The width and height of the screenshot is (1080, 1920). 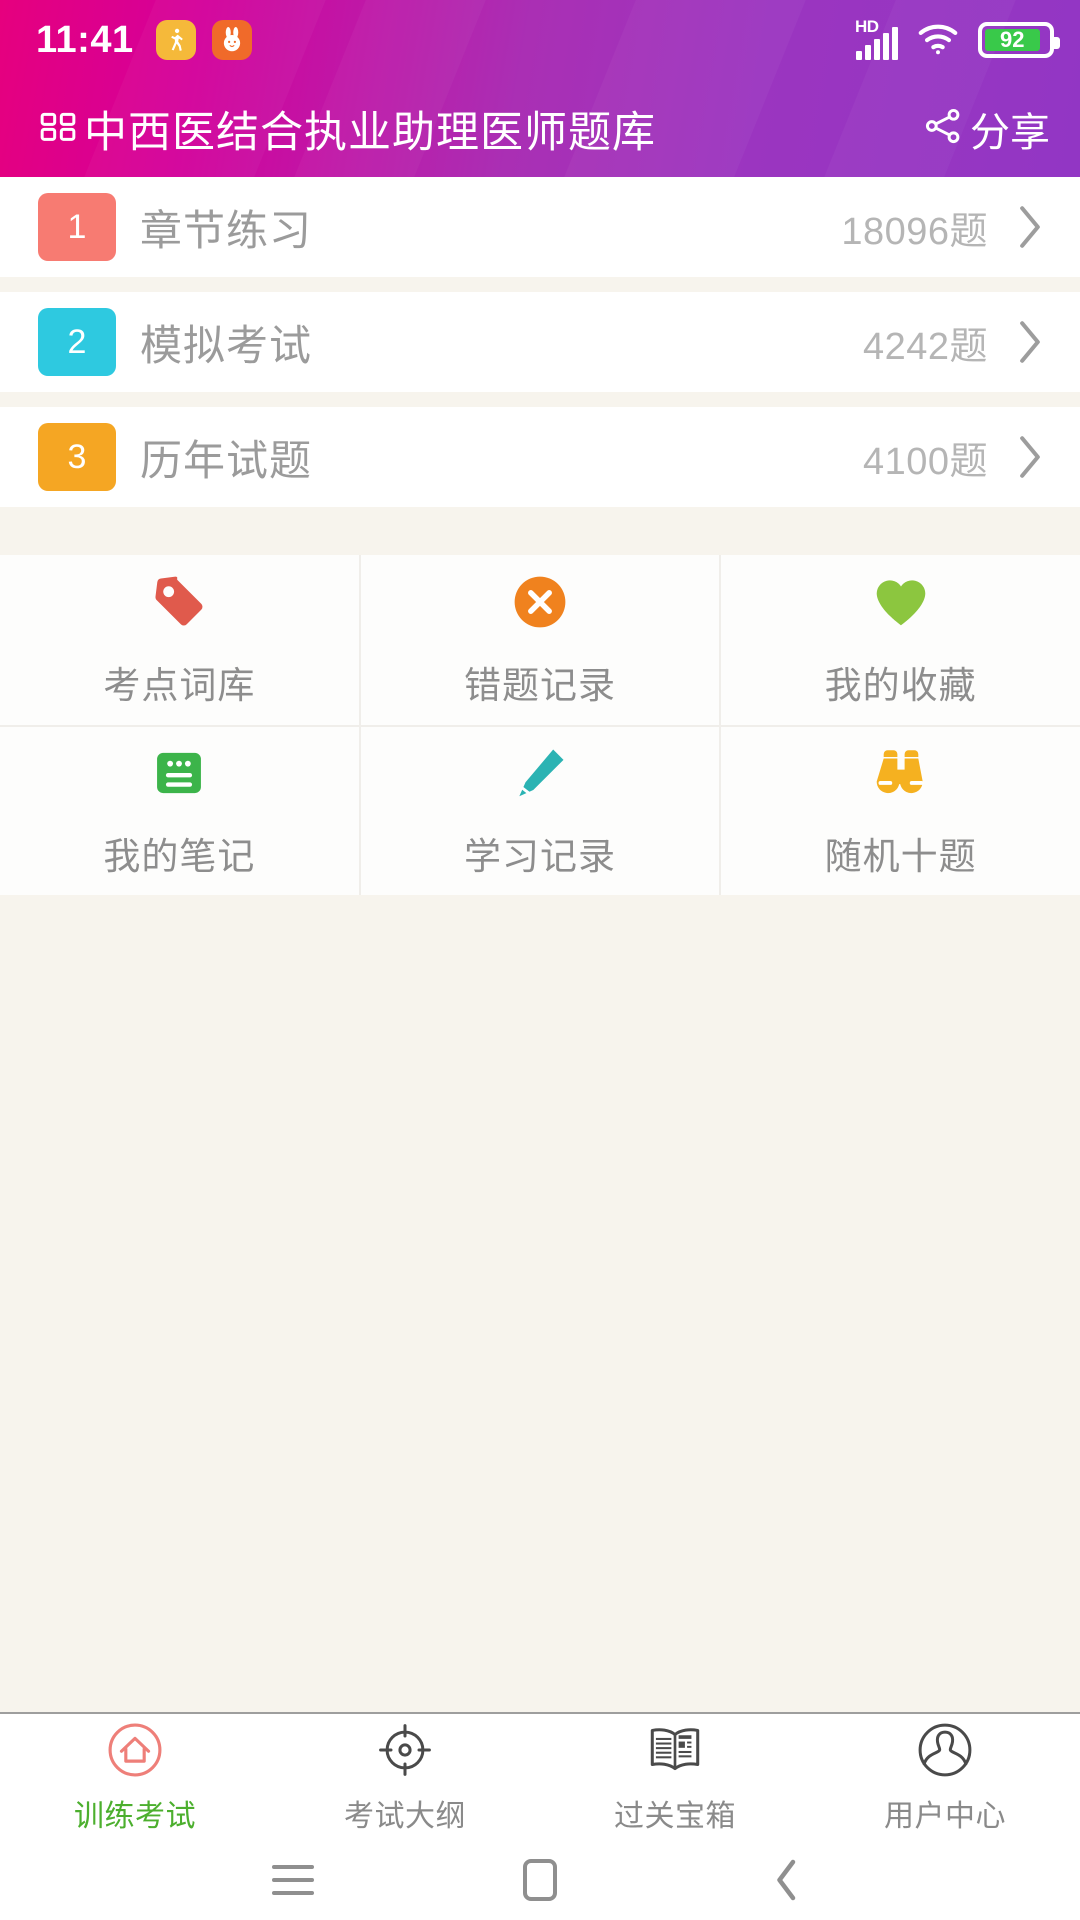 I want to click on share-label: 分享, so click(x=1010, y=132).